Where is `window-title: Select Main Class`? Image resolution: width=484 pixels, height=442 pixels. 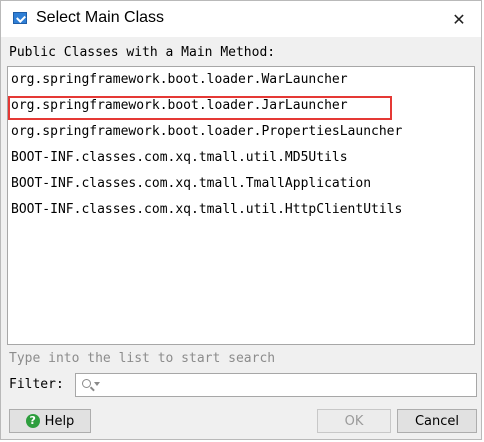 window-title: Select Main Class is located at coordinates (100, 17).